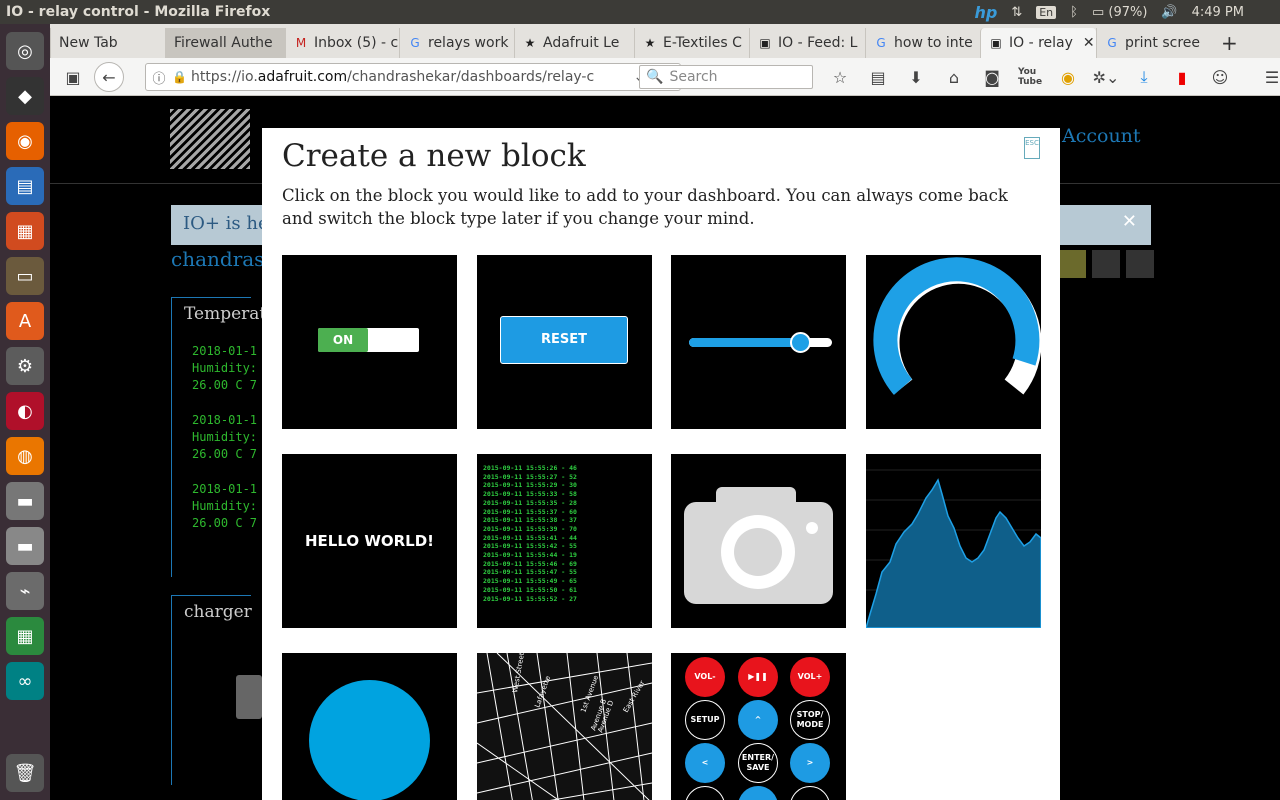 The height and width of the screenshot is (800, 1280). Describe the element at coordinates (25, 681) in the screenshot. I see `launcher-arduino-icon: ∞` at that location.